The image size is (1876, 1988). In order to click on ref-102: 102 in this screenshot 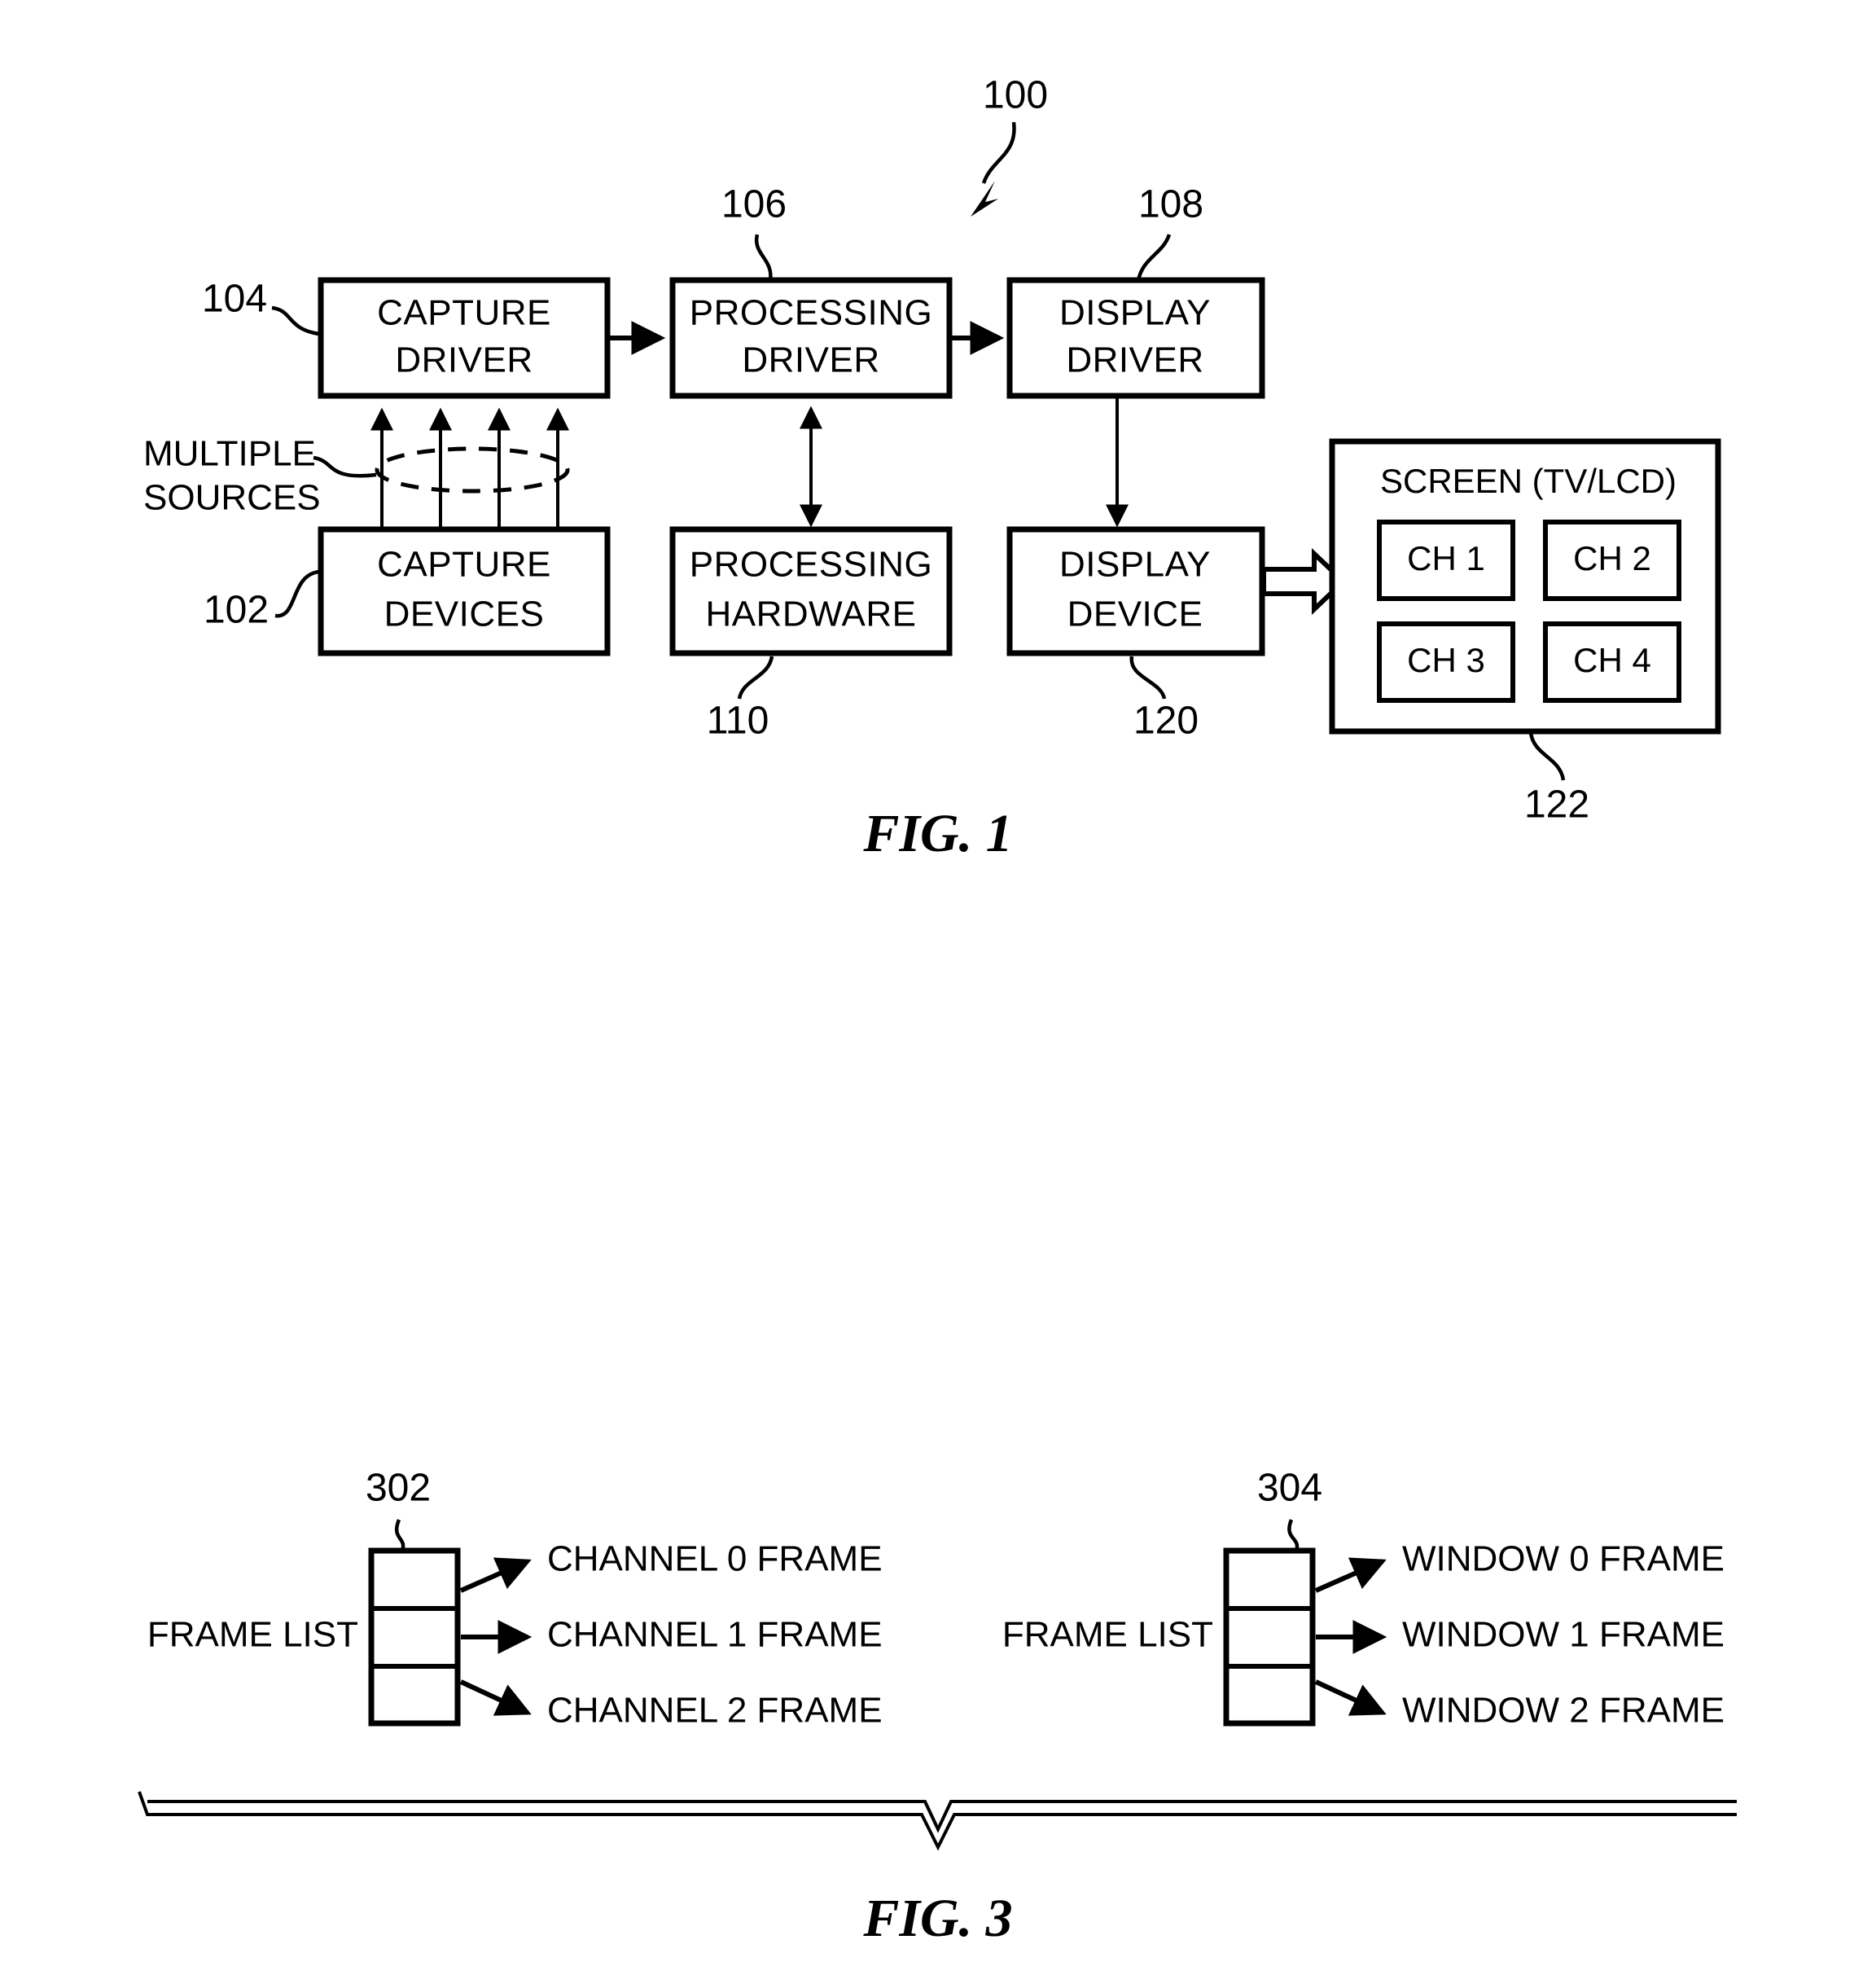, I will do `click(237, 610)`.